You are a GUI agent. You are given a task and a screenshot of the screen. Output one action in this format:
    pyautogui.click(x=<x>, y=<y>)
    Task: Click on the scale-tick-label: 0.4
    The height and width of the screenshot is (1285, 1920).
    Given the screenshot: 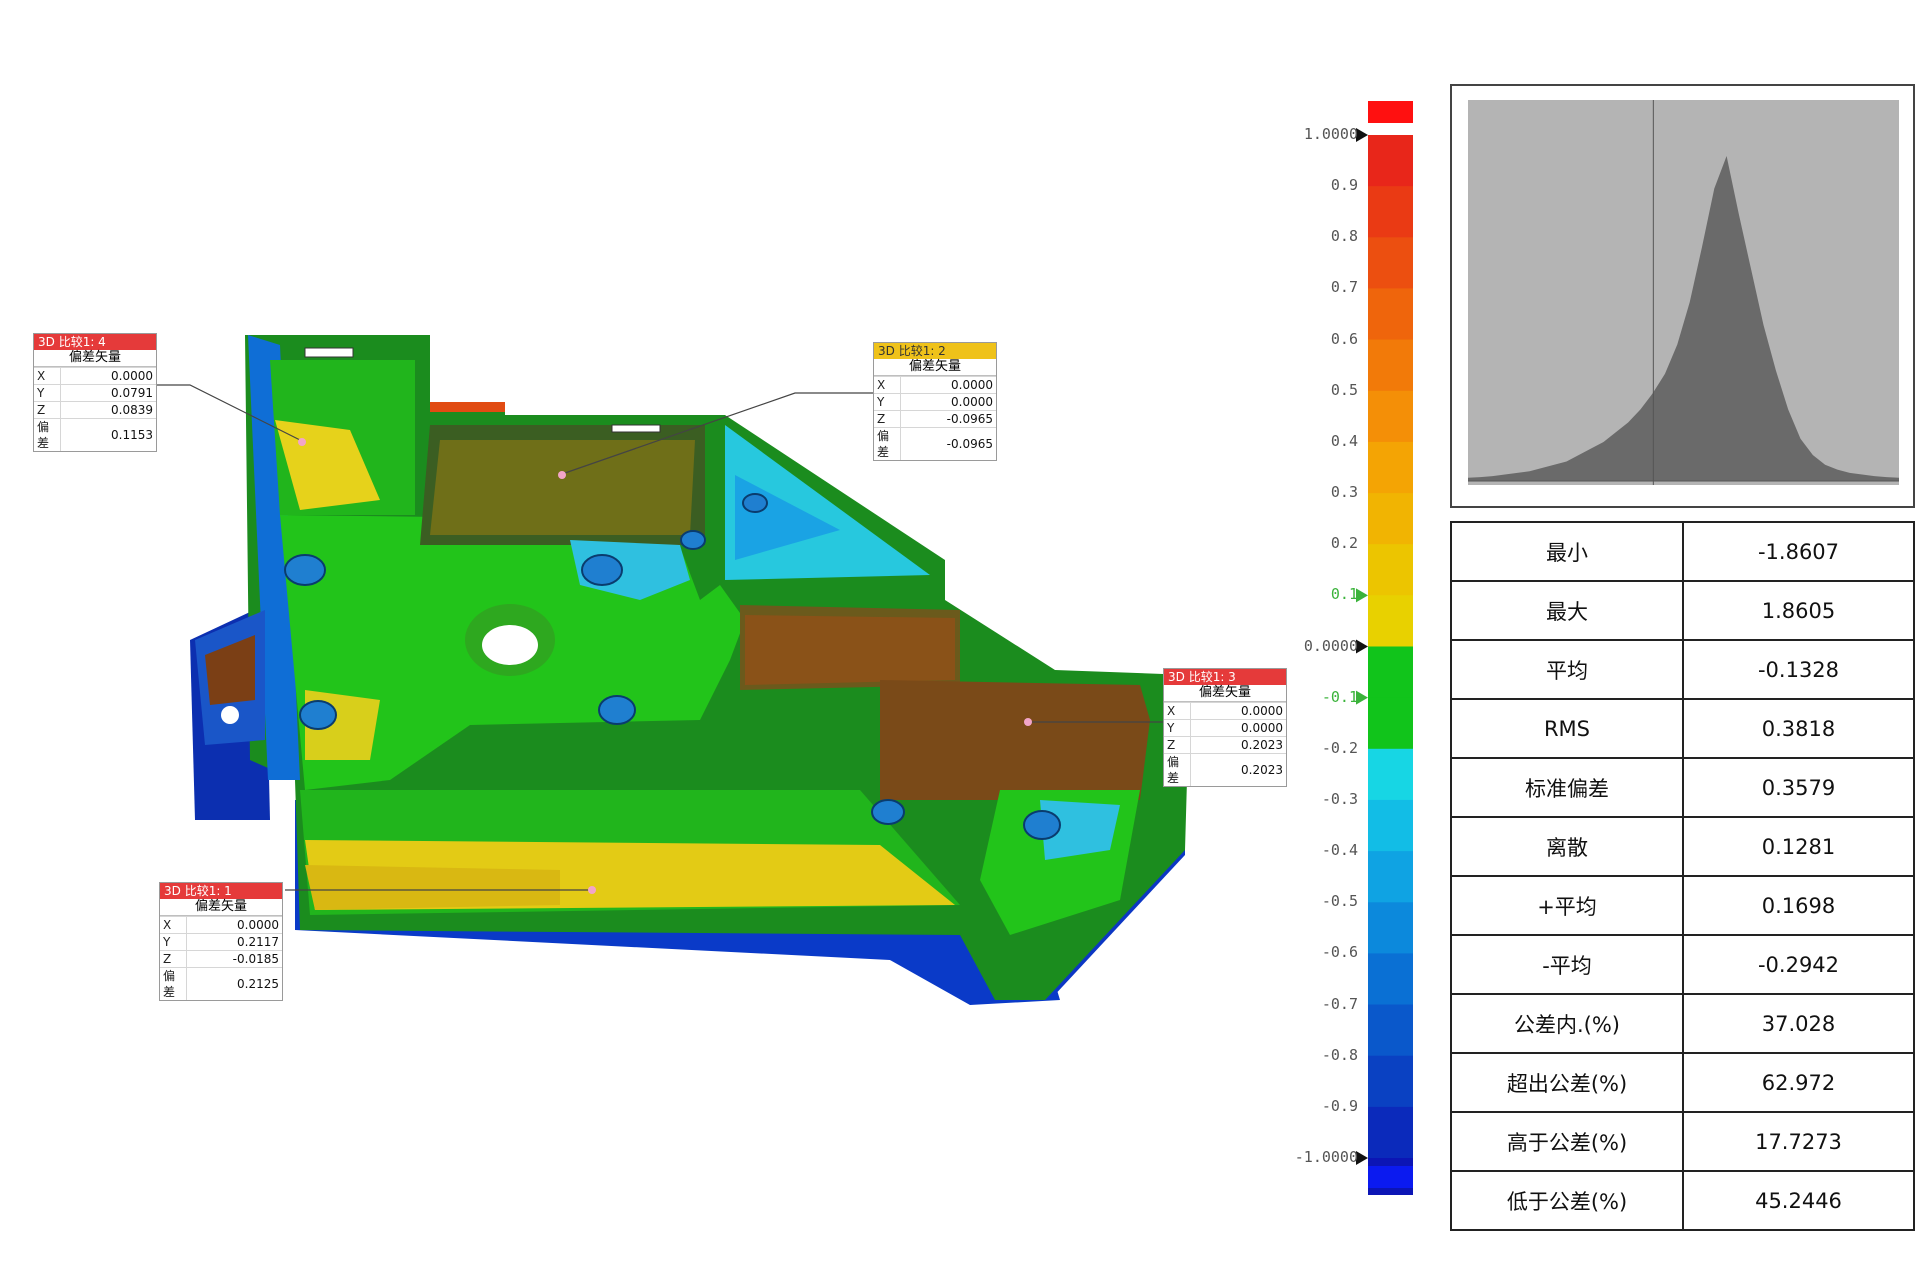 What is the action you would take?
    pyautogui.click(x=1344, y=440)
    